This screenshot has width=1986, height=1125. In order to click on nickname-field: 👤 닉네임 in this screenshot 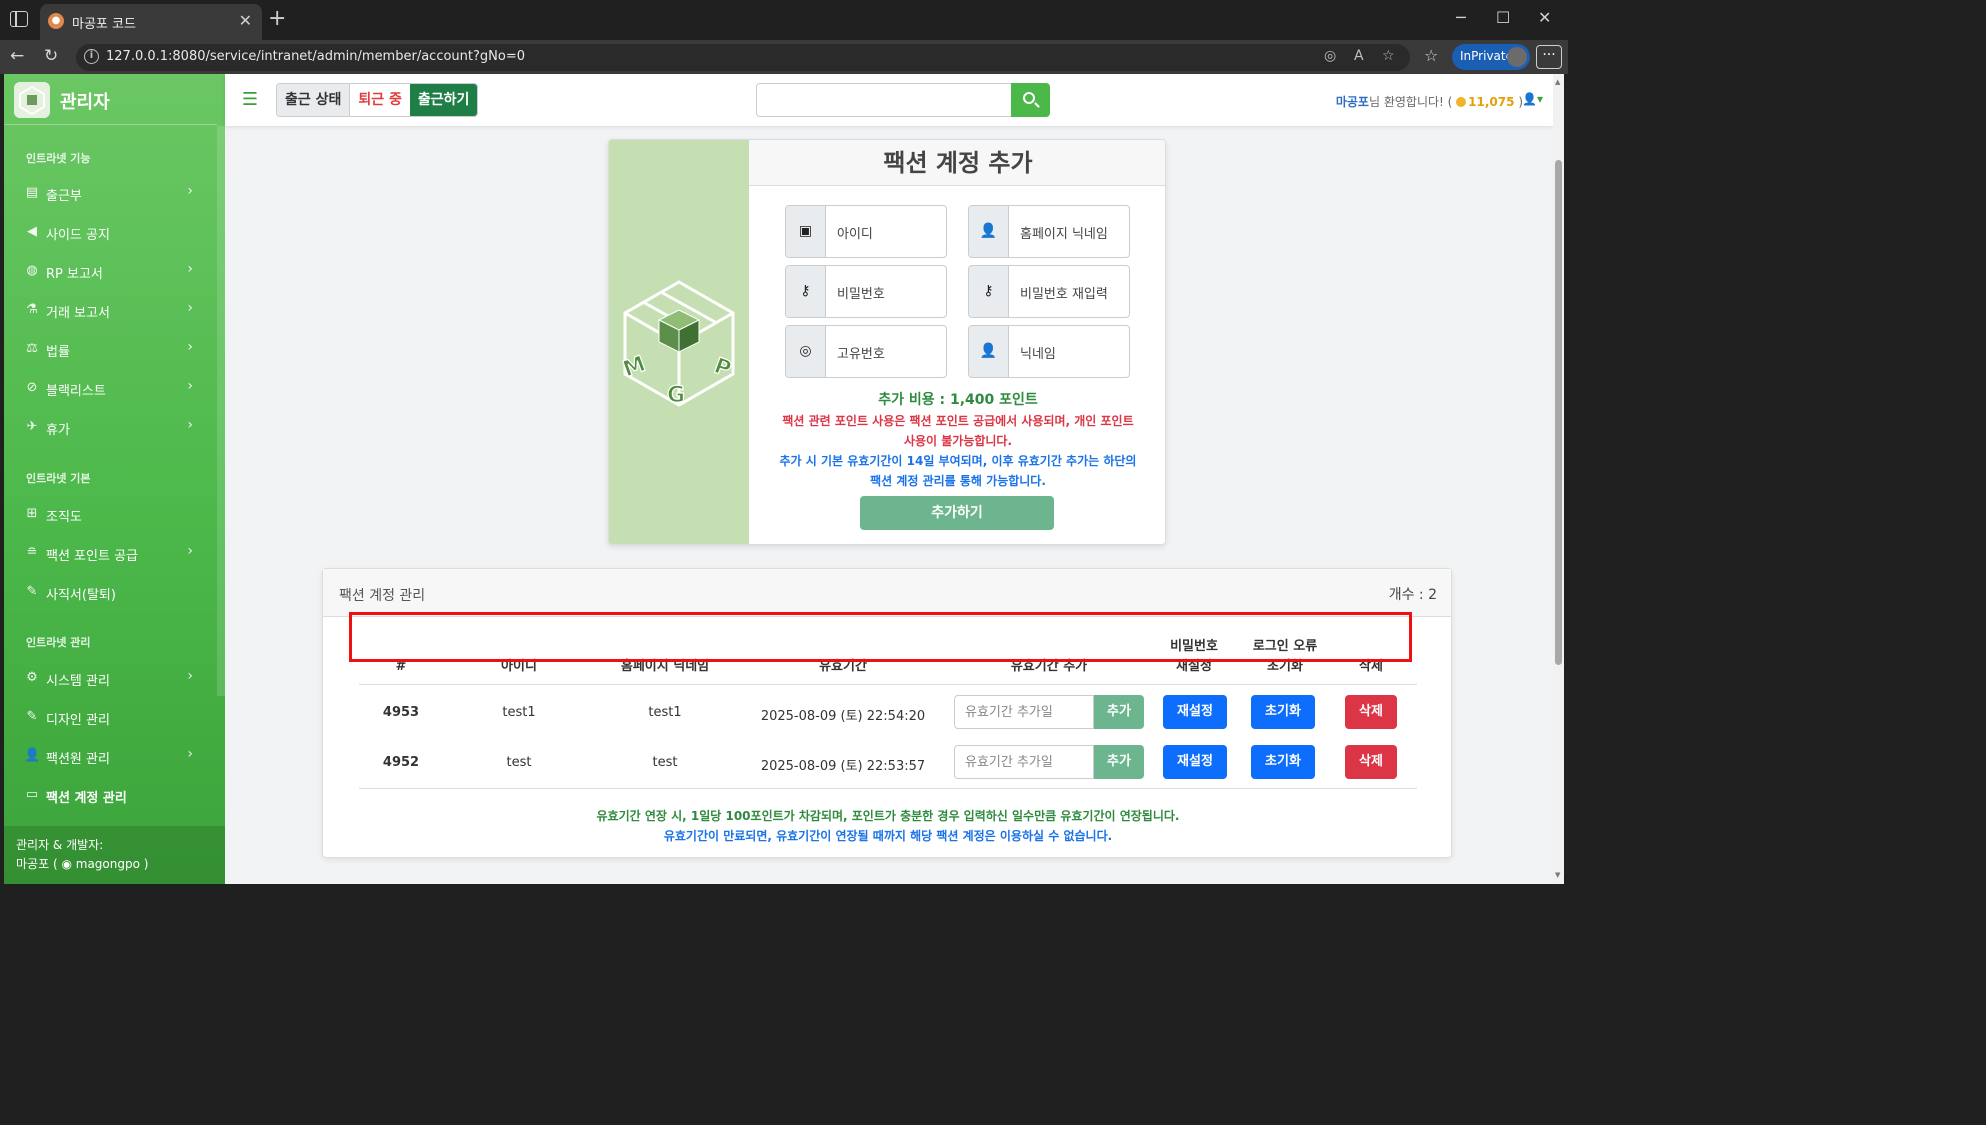, I will do `click(1049, 351)`.